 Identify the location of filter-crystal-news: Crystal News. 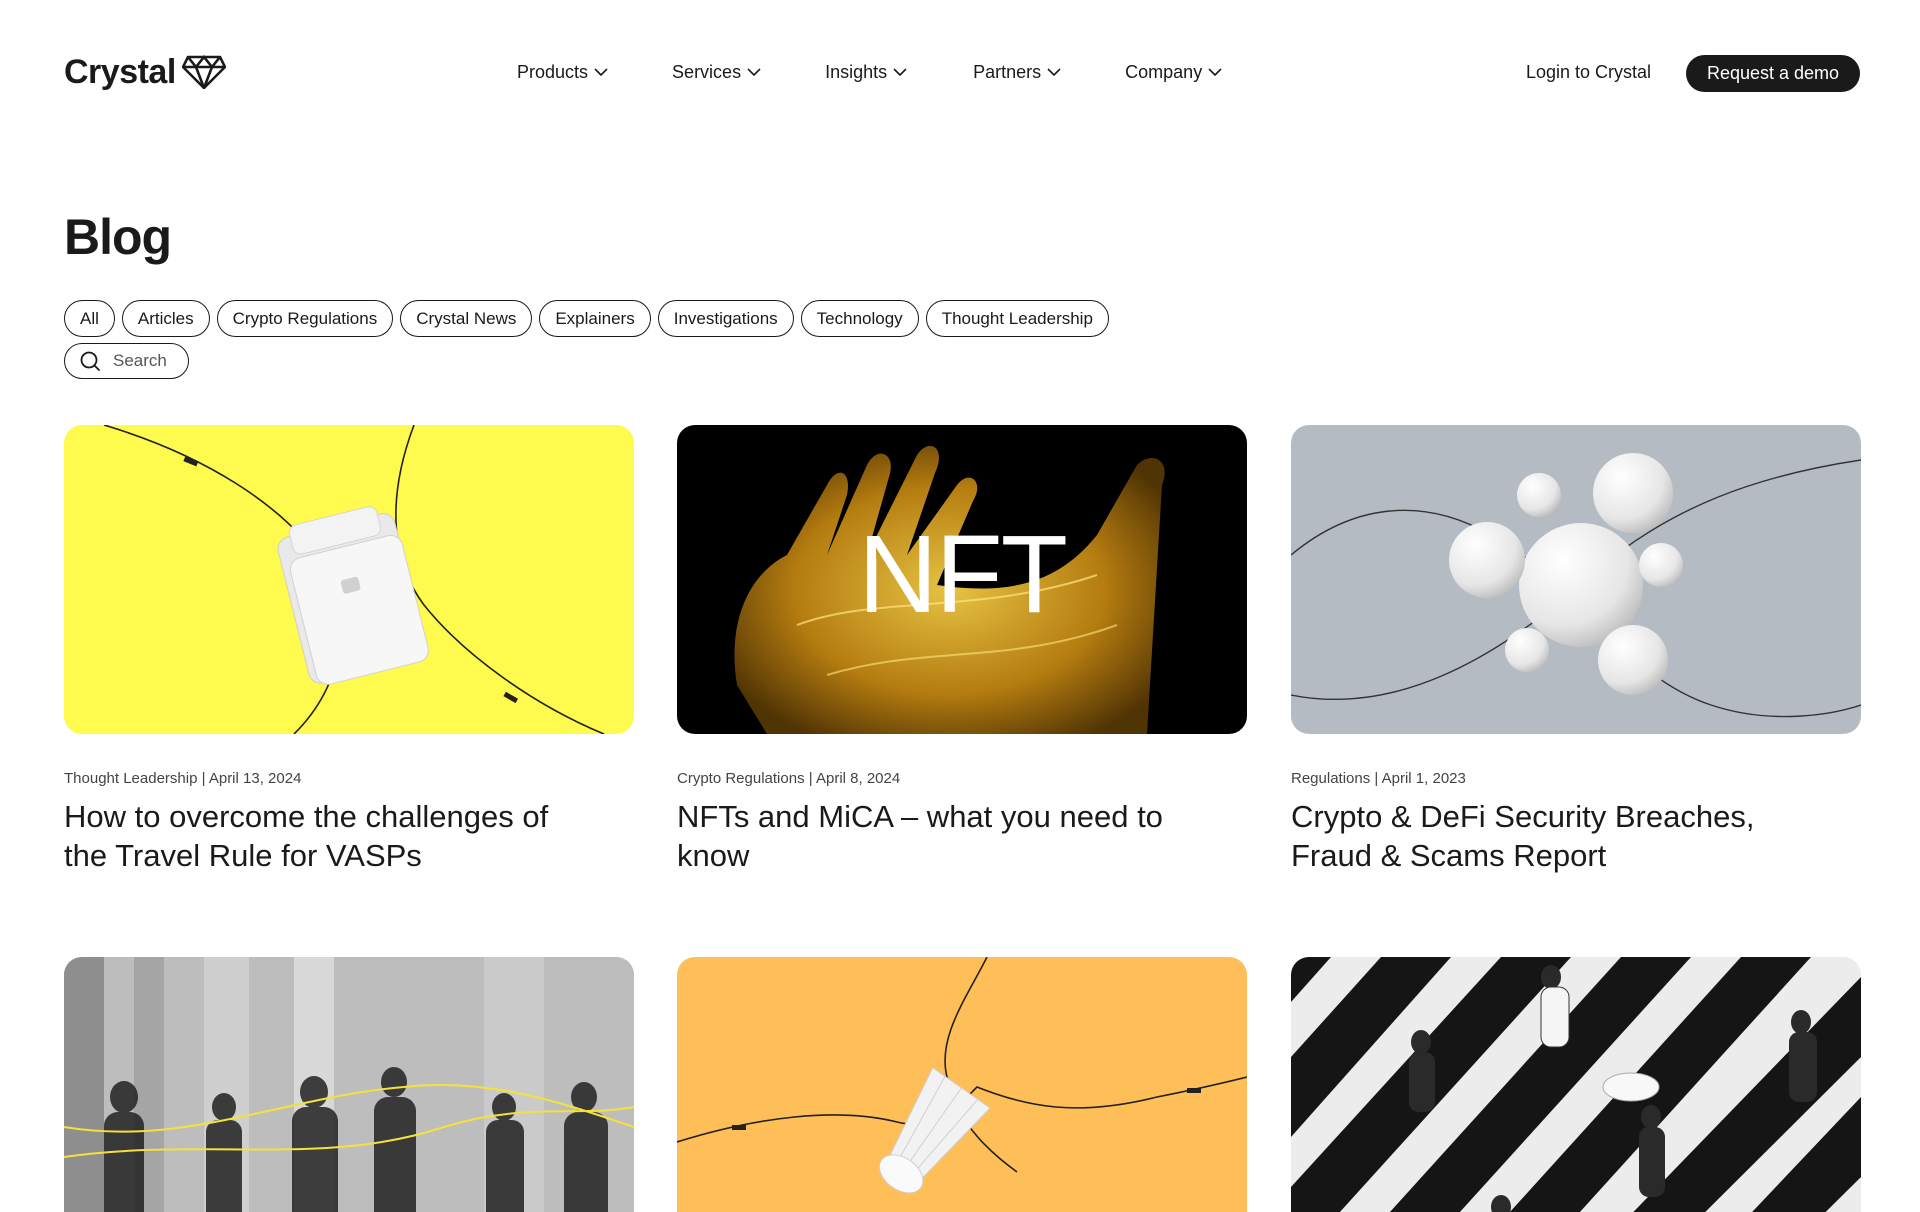
(466, 318).